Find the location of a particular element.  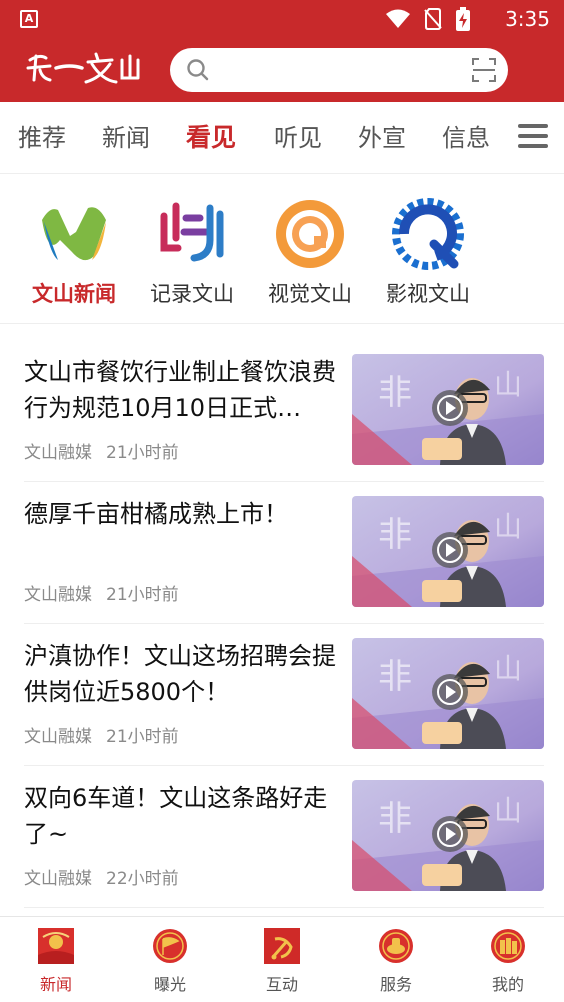

status-icons is located at coordinates (428, 19).